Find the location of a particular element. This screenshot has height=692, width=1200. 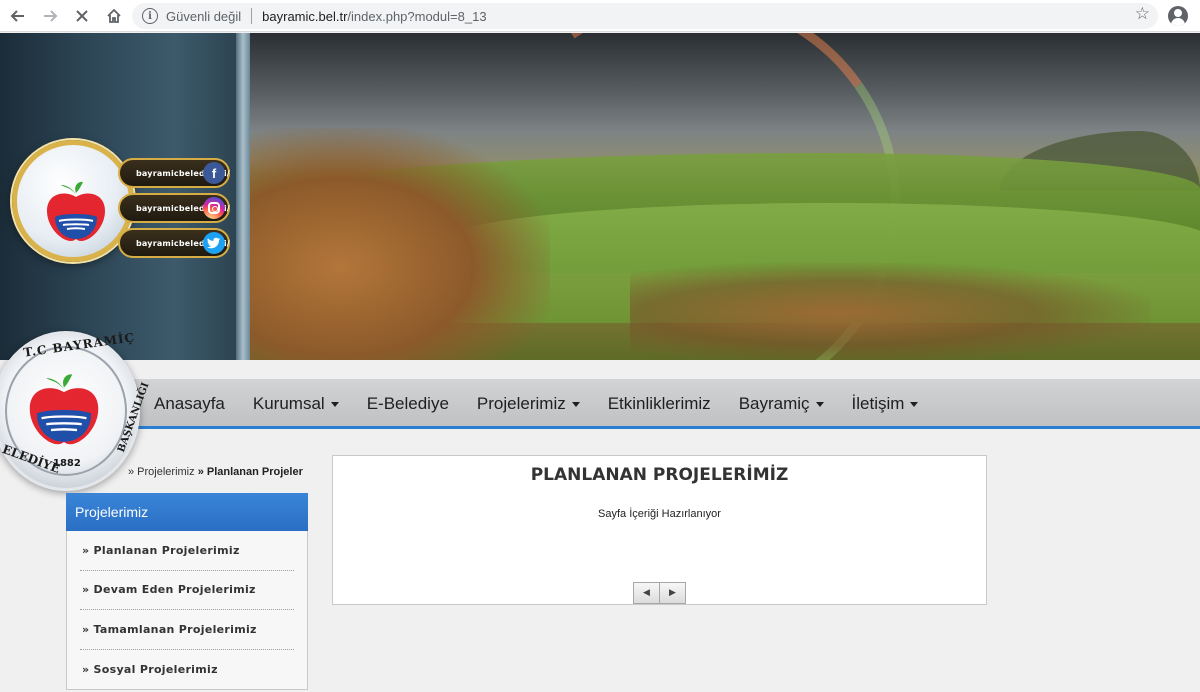

facebook-link: bayramicbelediyesi/ f is located at coordinates (174, 173).